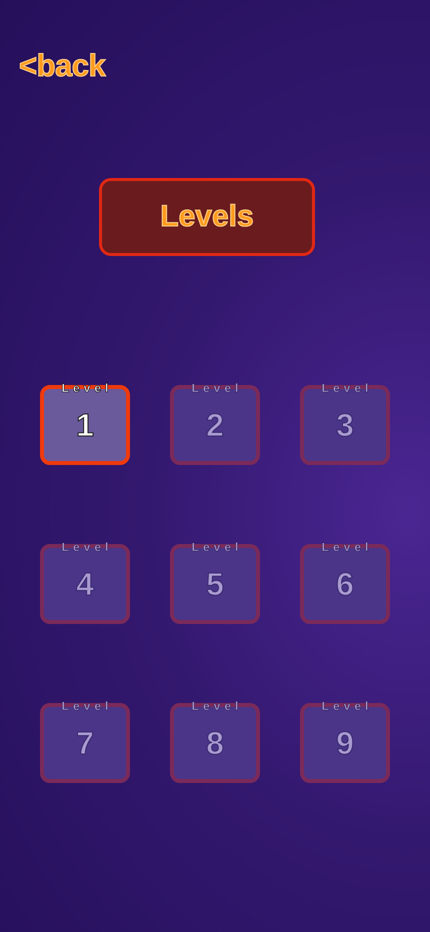 This screenshot has width=430, height=932. I want to click on level-number: 9, so click(345, 743).